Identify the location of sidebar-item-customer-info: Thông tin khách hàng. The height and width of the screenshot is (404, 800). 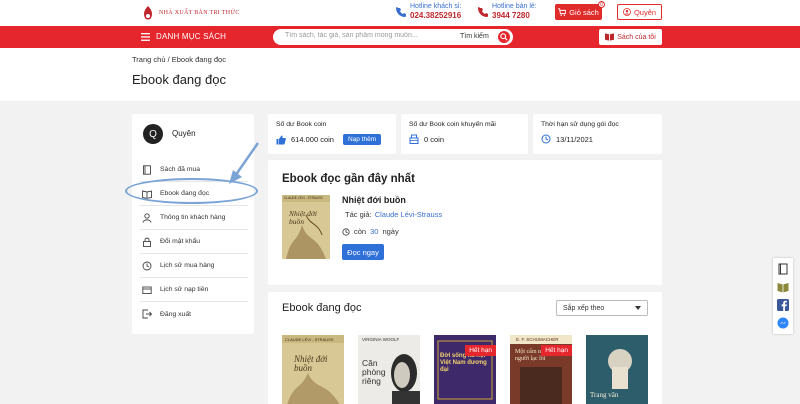
(194, 218).